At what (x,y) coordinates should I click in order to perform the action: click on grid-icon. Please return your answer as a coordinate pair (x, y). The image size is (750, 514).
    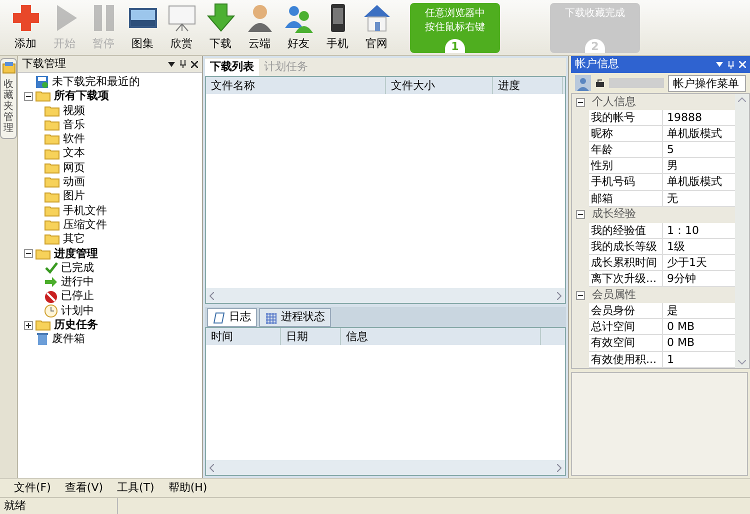
    Looking at the image, I should click on (271, 318).